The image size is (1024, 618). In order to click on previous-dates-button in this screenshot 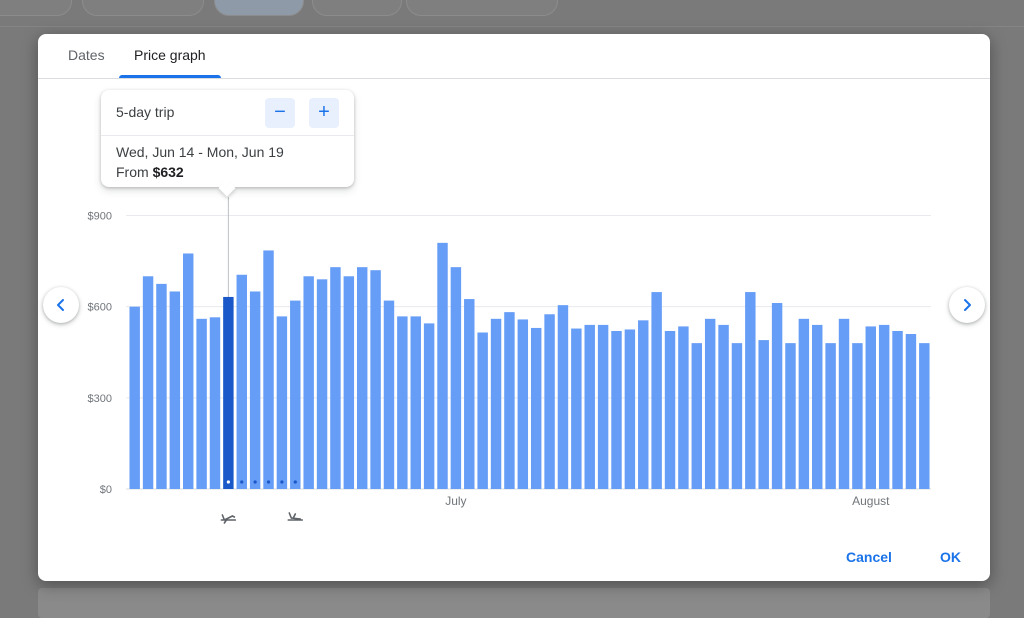, I will do `click(61, 305)`.